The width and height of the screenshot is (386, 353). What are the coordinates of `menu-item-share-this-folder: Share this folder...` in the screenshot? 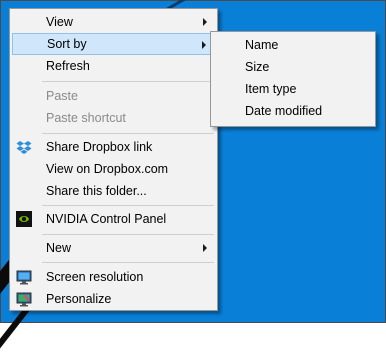 It's located at (113, 191).